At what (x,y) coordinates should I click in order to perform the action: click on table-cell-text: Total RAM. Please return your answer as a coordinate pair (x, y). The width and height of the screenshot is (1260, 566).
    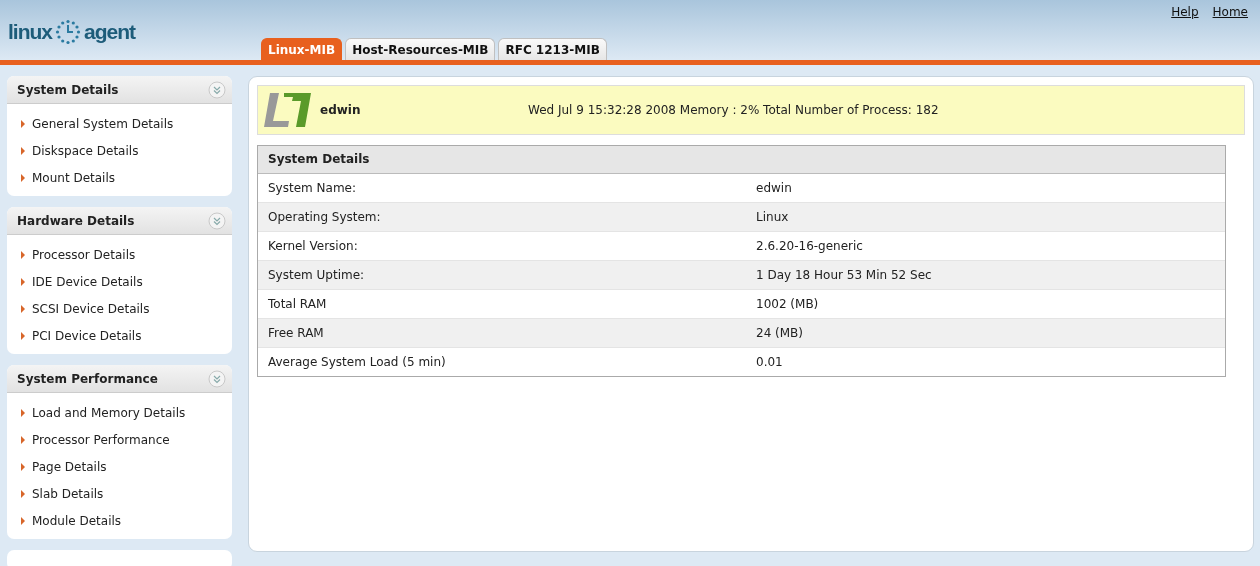
    Looking at the image, I should click on (298, 304).